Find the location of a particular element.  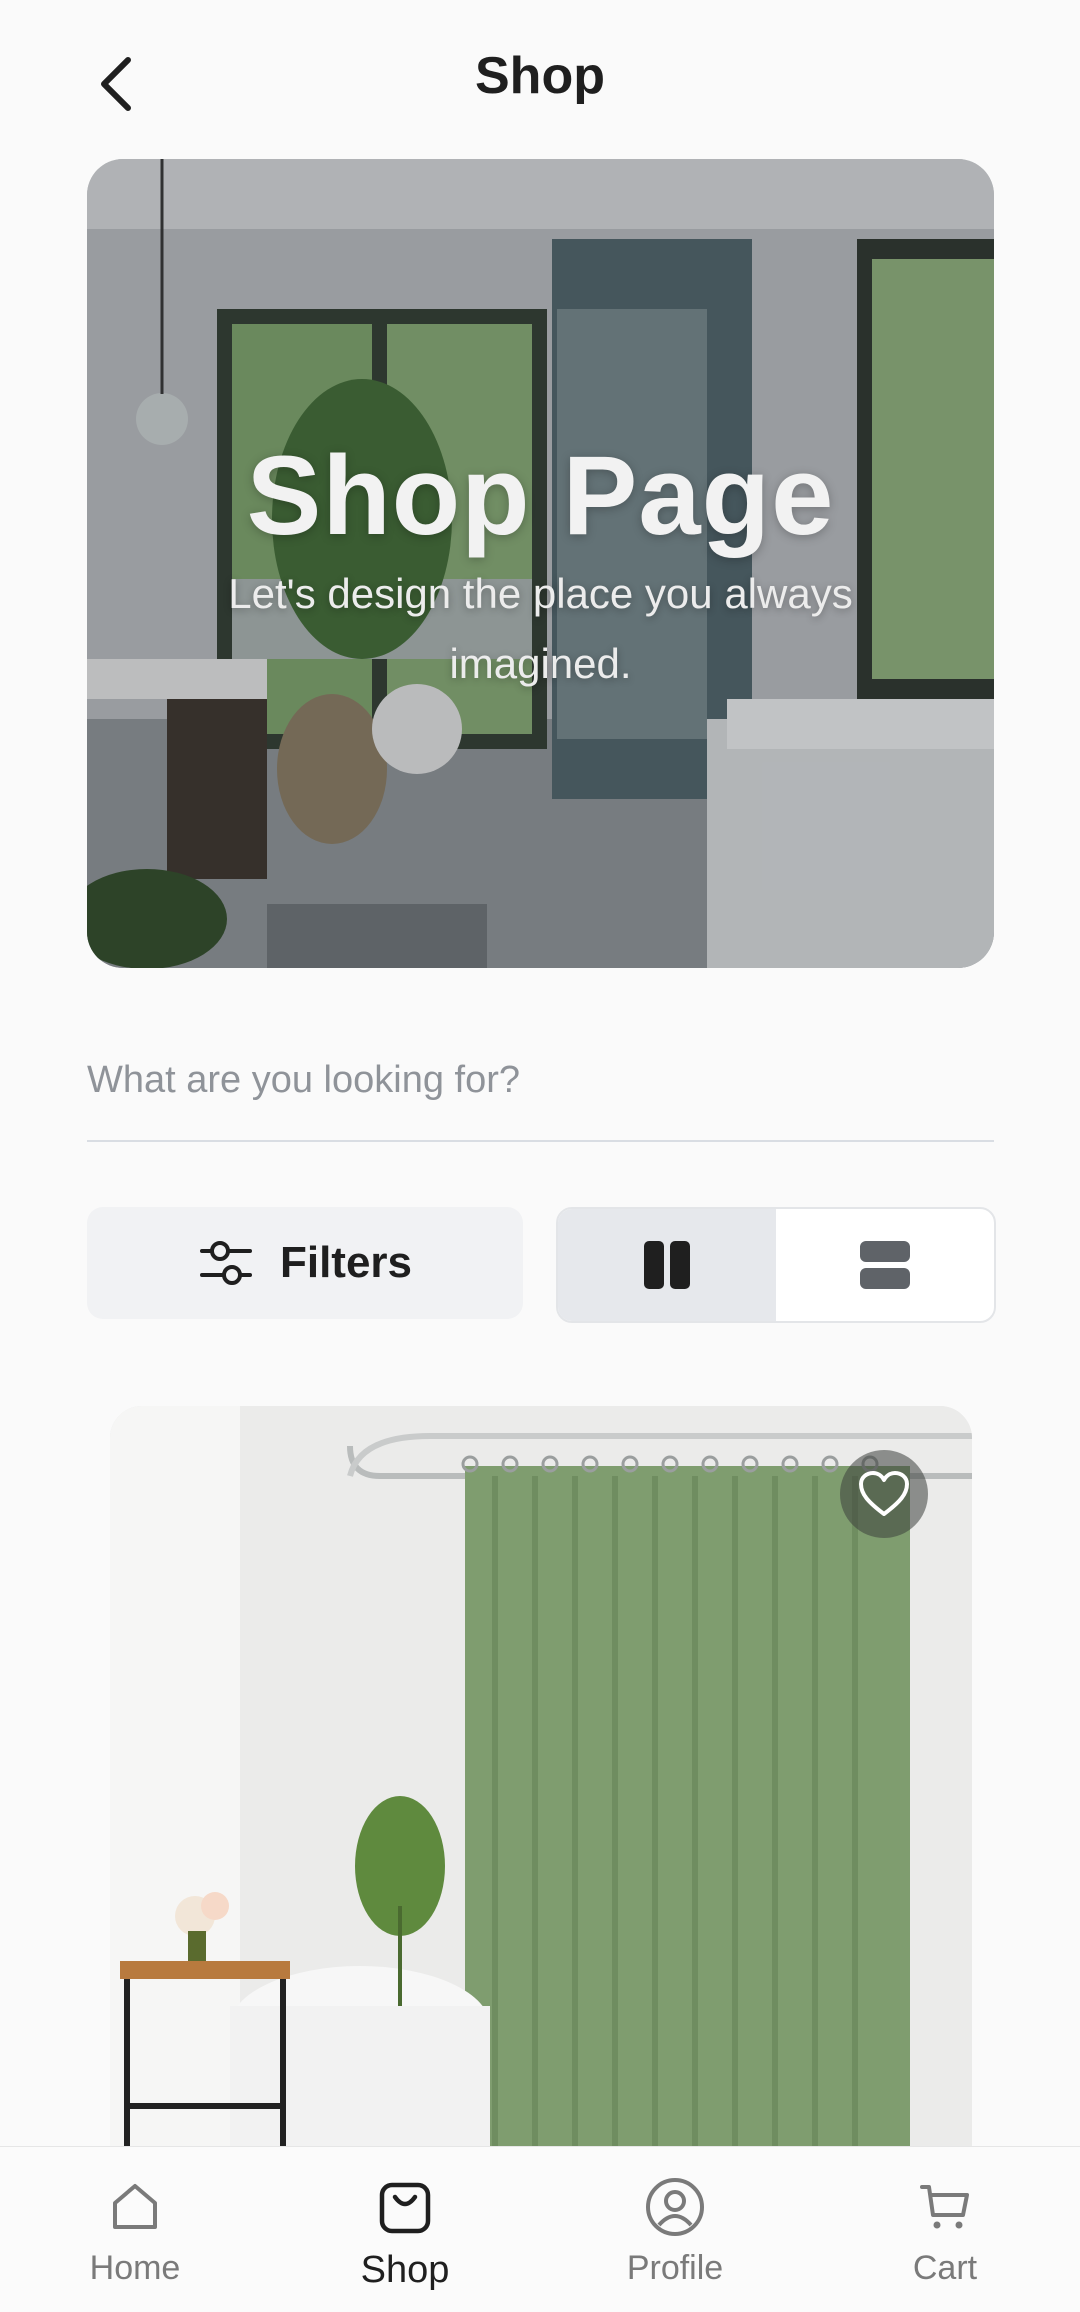

search-bar is located at coordinates (540, 1091).